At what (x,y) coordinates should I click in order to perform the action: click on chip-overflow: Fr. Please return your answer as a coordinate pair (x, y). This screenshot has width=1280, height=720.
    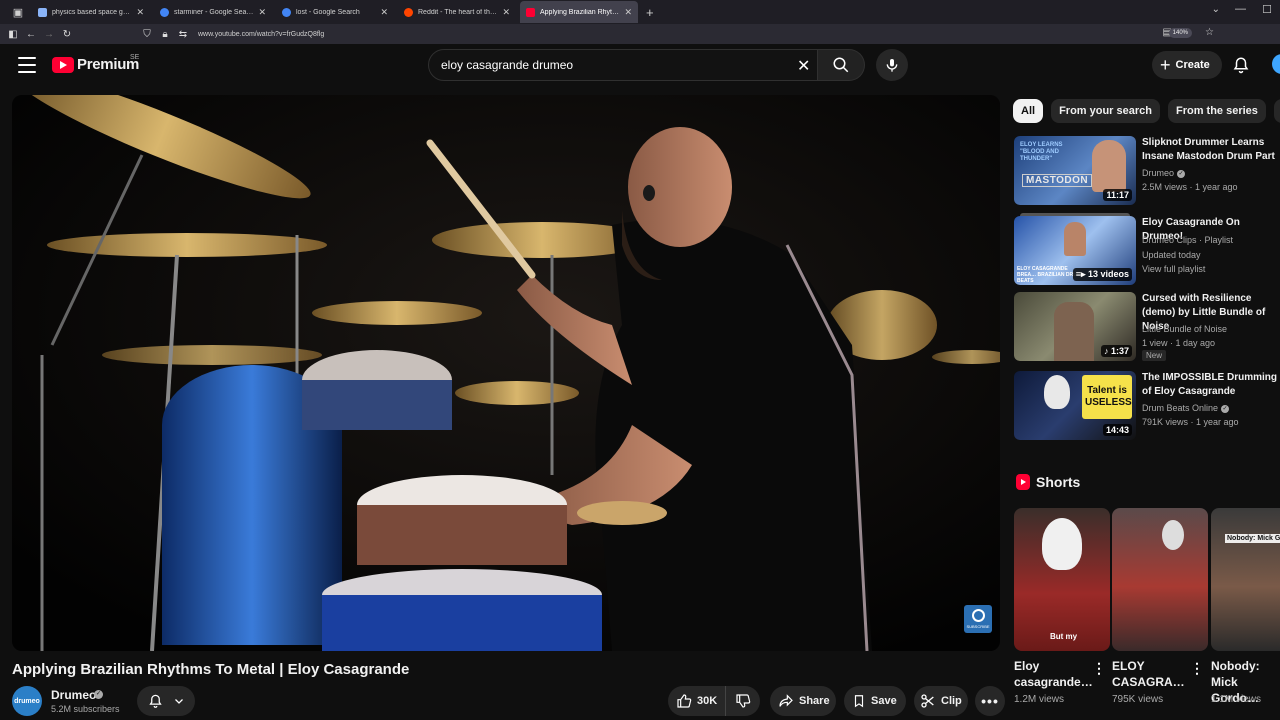
    Looking at the image, I should click on (1276, 111).